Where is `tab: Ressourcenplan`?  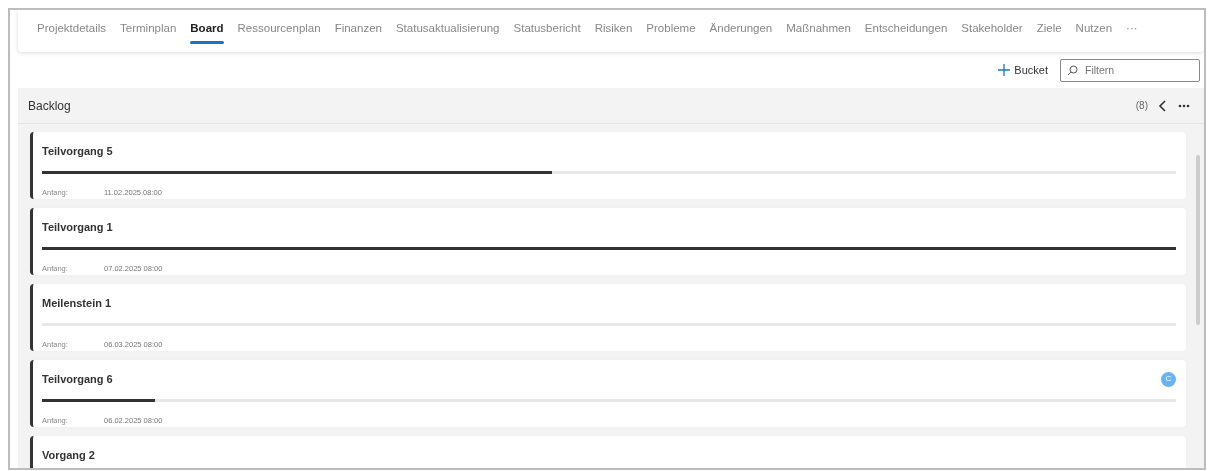 tab: Ressourcenplan is located at coordinates (279, 31).